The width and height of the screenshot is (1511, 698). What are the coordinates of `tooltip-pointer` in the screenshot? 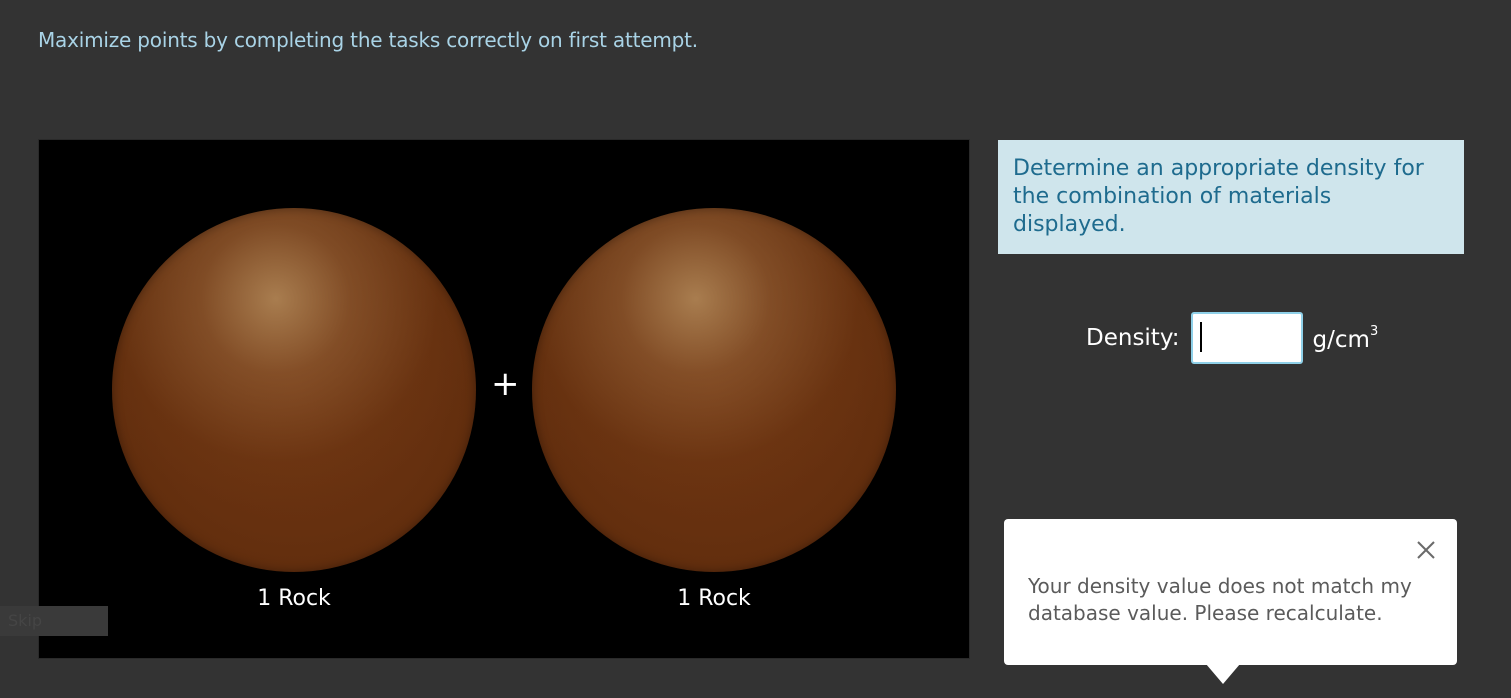 It's located at (1223, 674).